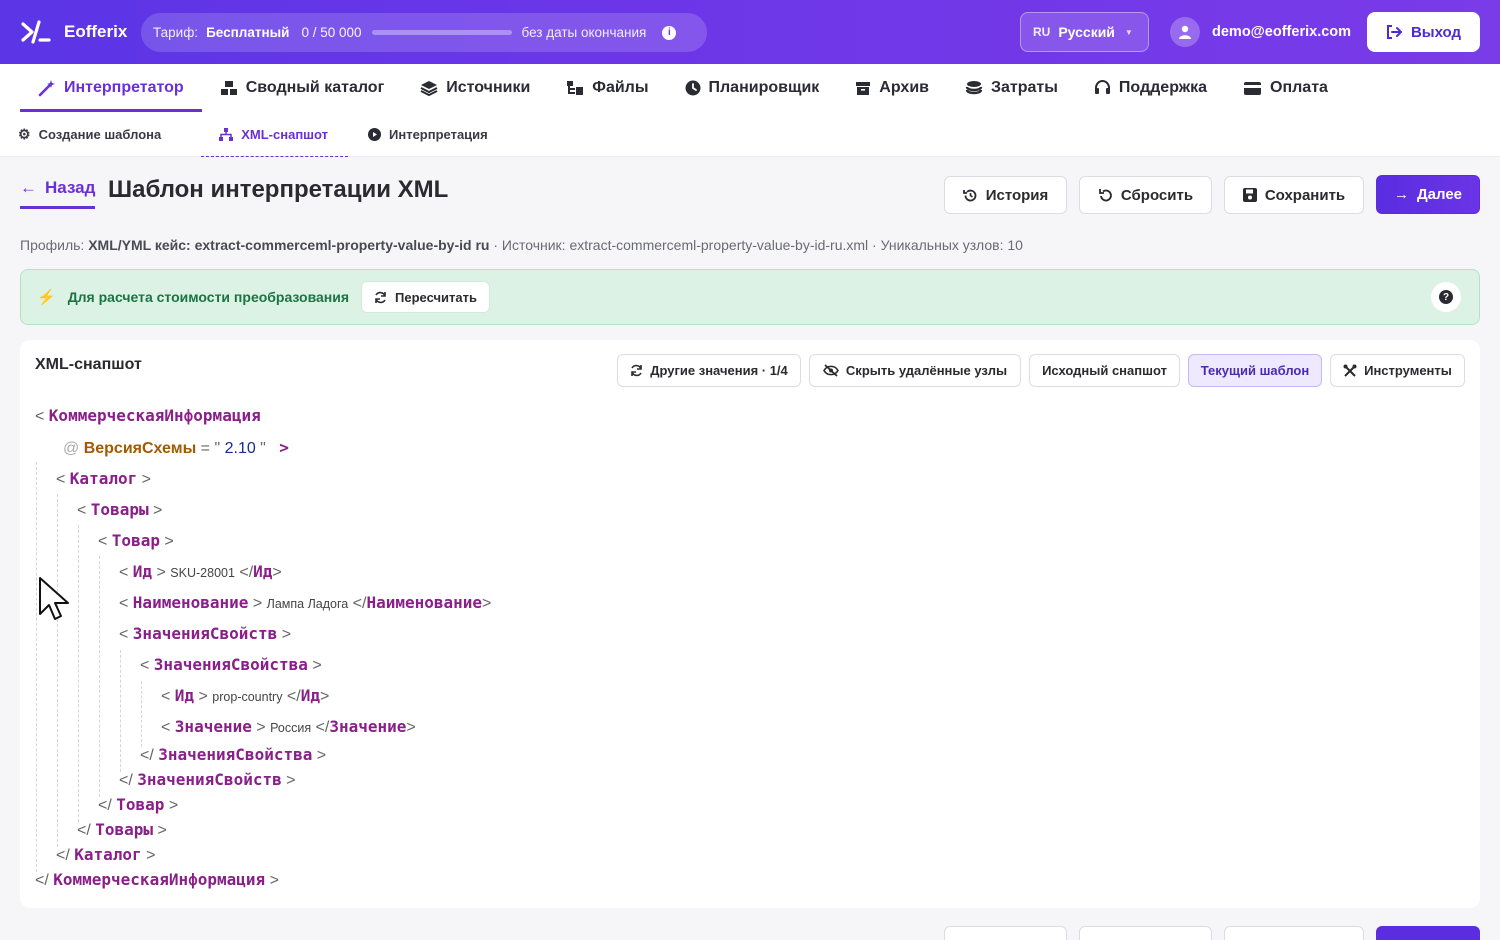 Image resolution: width=1500 pixels, height=940 pixels. What do you see at coordinates (1428, 194) in the screenshot?
I see `next-button: → Далее` at bounding box center [1428, 194].